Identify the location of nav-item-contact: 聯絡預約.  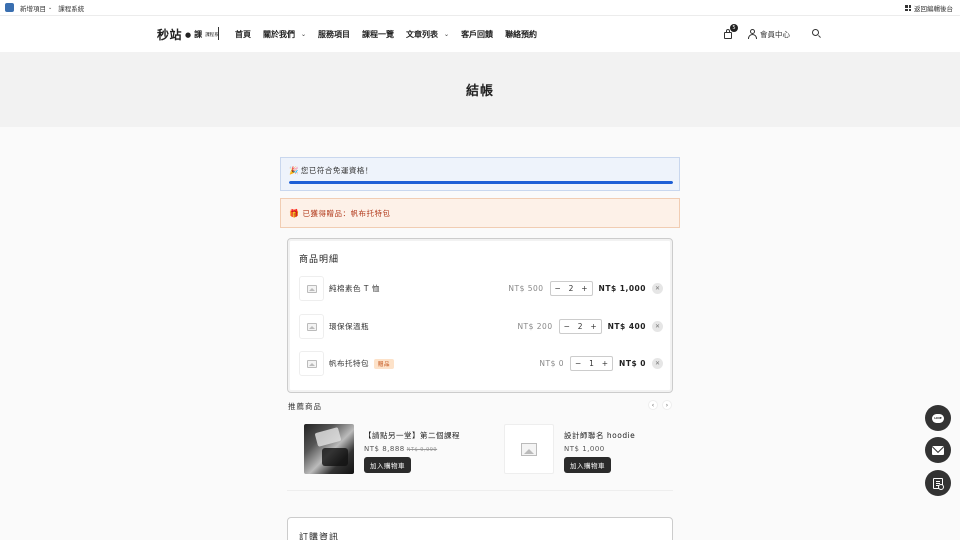
(521, 34).